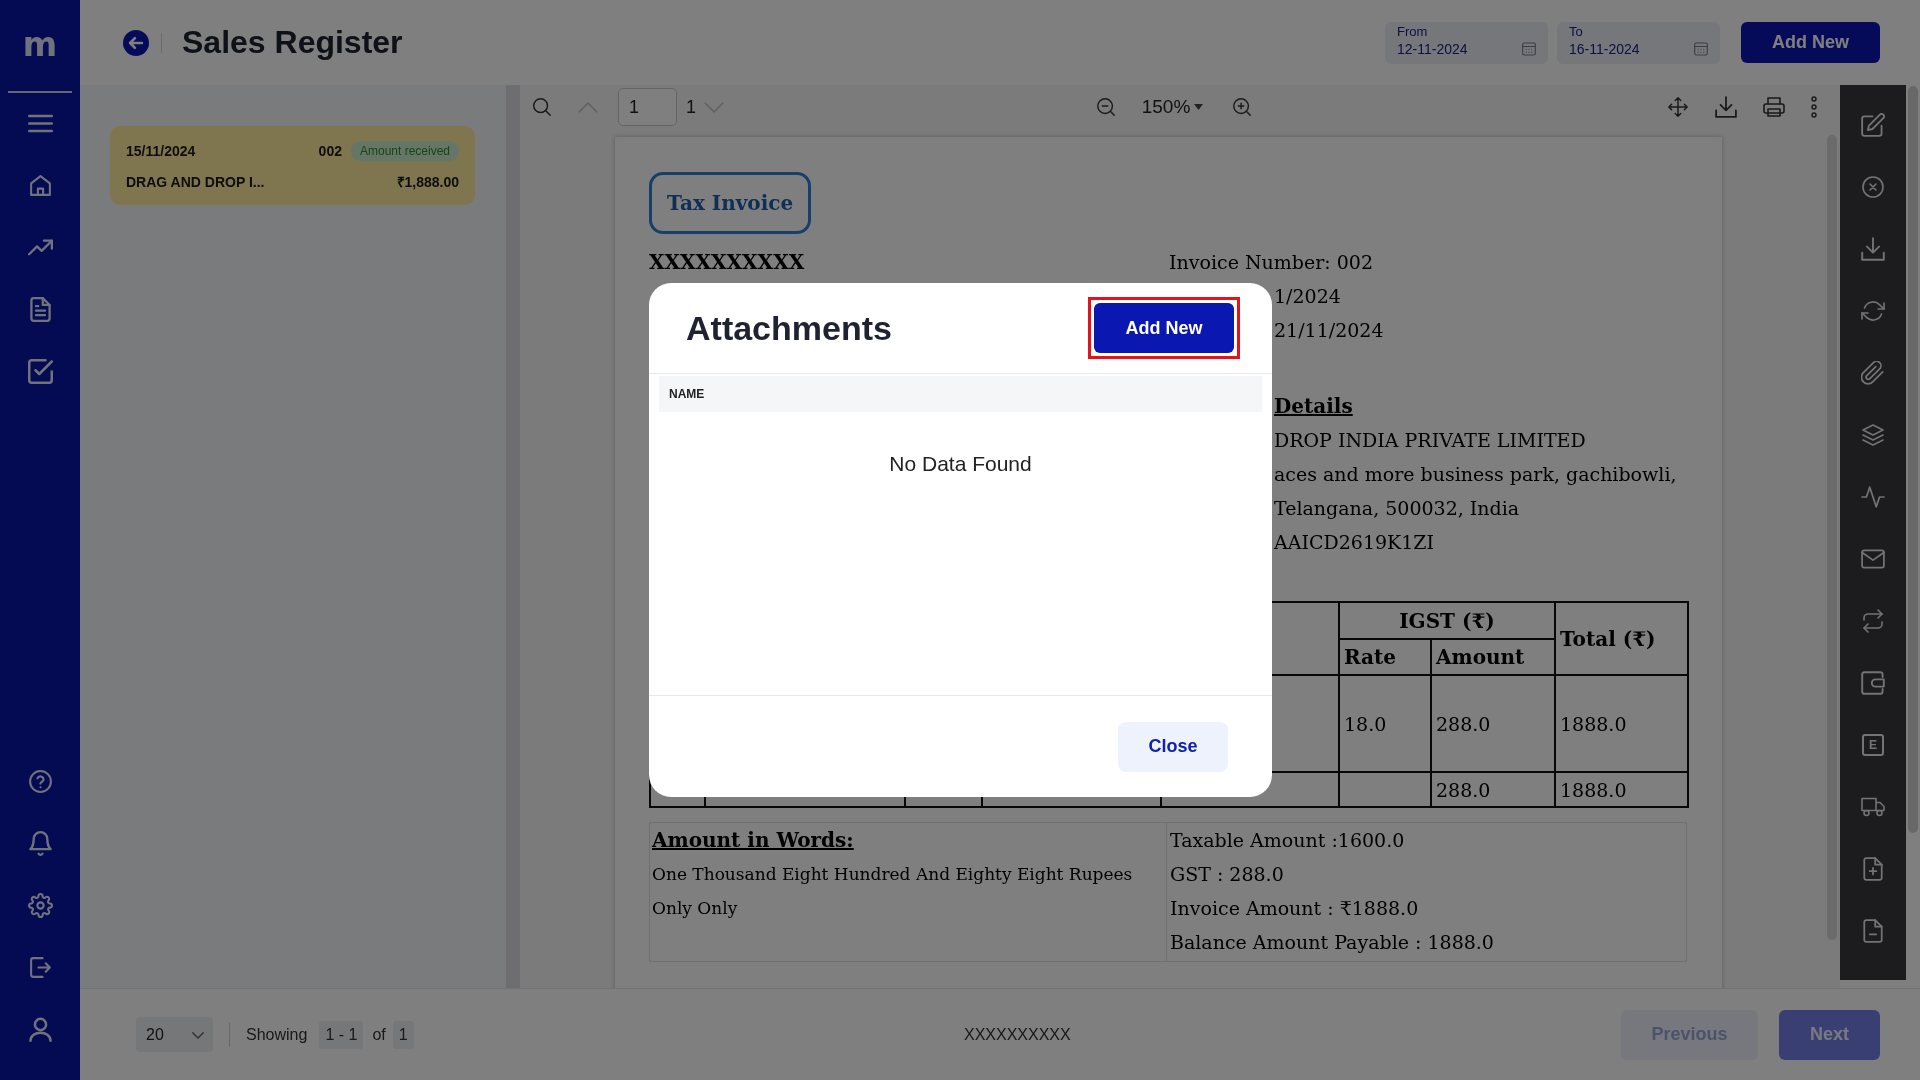 The image size is (1920, 1080). I want to click on wallet-icon, so click(1873, 683).